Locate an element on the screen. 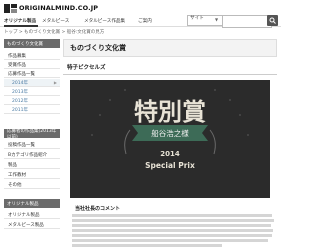 The image size is (320, 247). sidebar-item-2014: 2014年 ▶ is located at coordinates (32, 83).